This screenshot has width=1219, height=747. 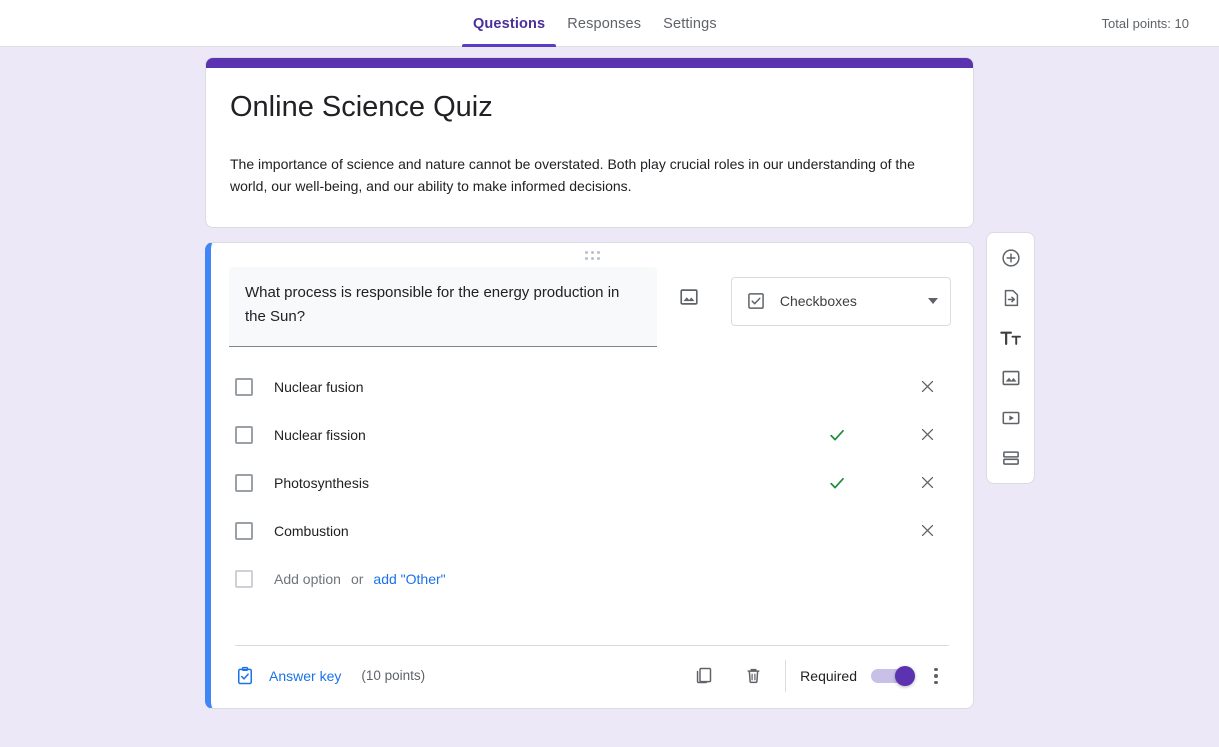 I want to click on add-section-icon, so click(x=1010, y=458).